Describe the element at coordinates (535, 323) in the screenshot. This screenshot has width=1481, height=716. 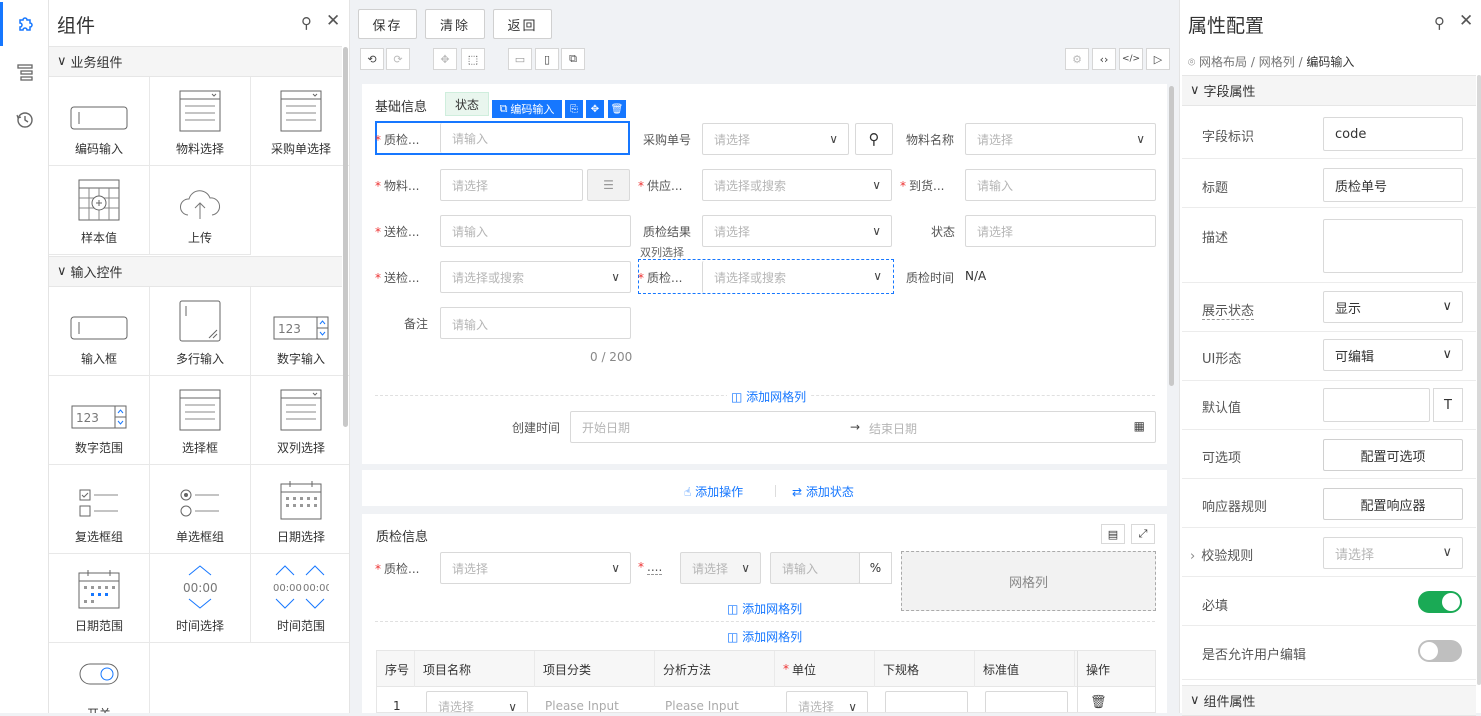
I see `remark-textarea: 请输入` at that location.